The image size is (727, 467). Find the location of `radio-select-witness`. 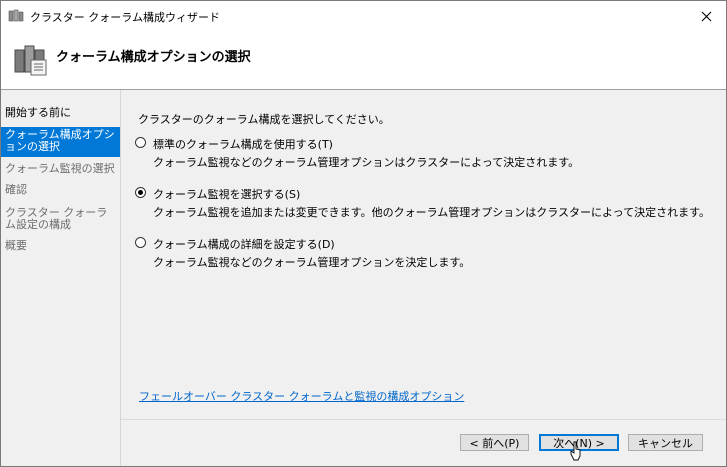

radio-select-witness is located at coordinates (140, 192).